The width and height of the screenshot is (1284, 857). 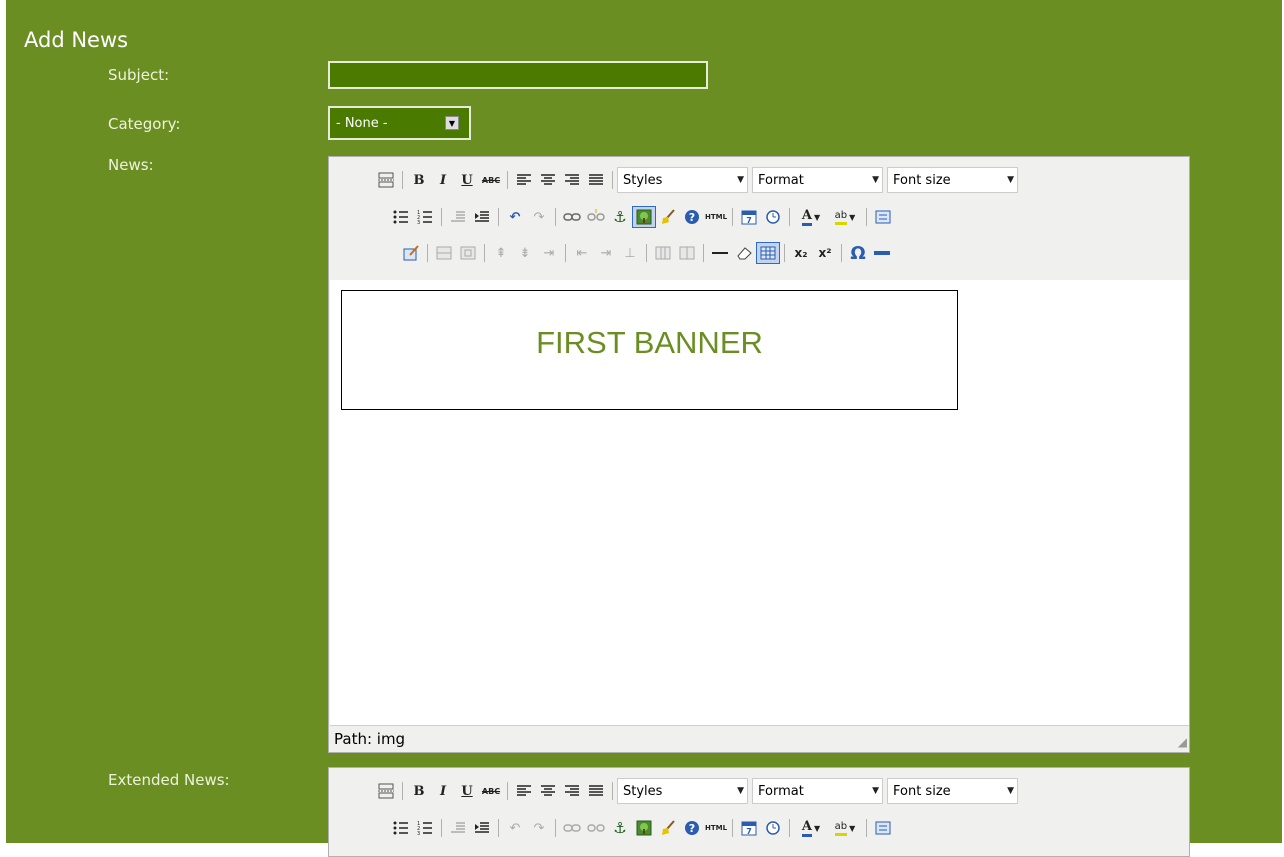 I want to click on first-banner-image: FIRST BANNER, so click(x=649, y=350).